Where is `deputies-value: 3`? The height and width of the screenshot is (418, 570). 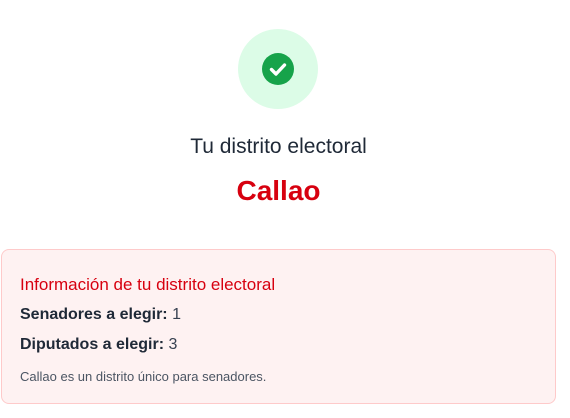 deputies-value: 3 is located at coordinates (173, 344).